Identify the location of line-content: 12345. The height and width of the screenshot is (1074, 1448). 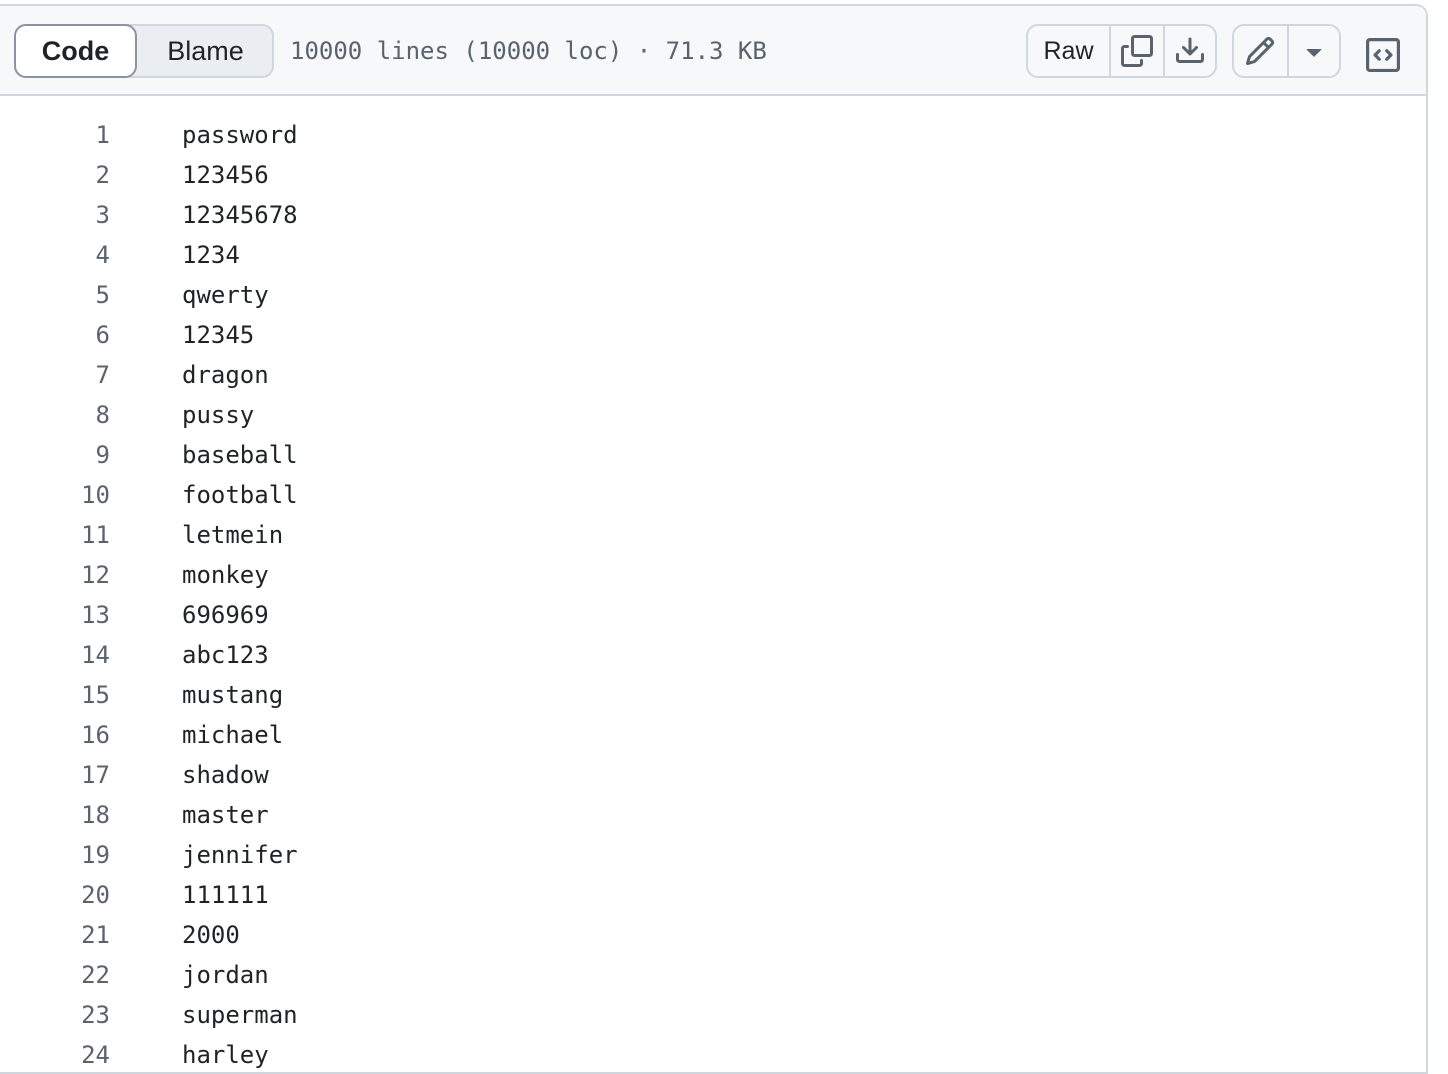
(218, 335).